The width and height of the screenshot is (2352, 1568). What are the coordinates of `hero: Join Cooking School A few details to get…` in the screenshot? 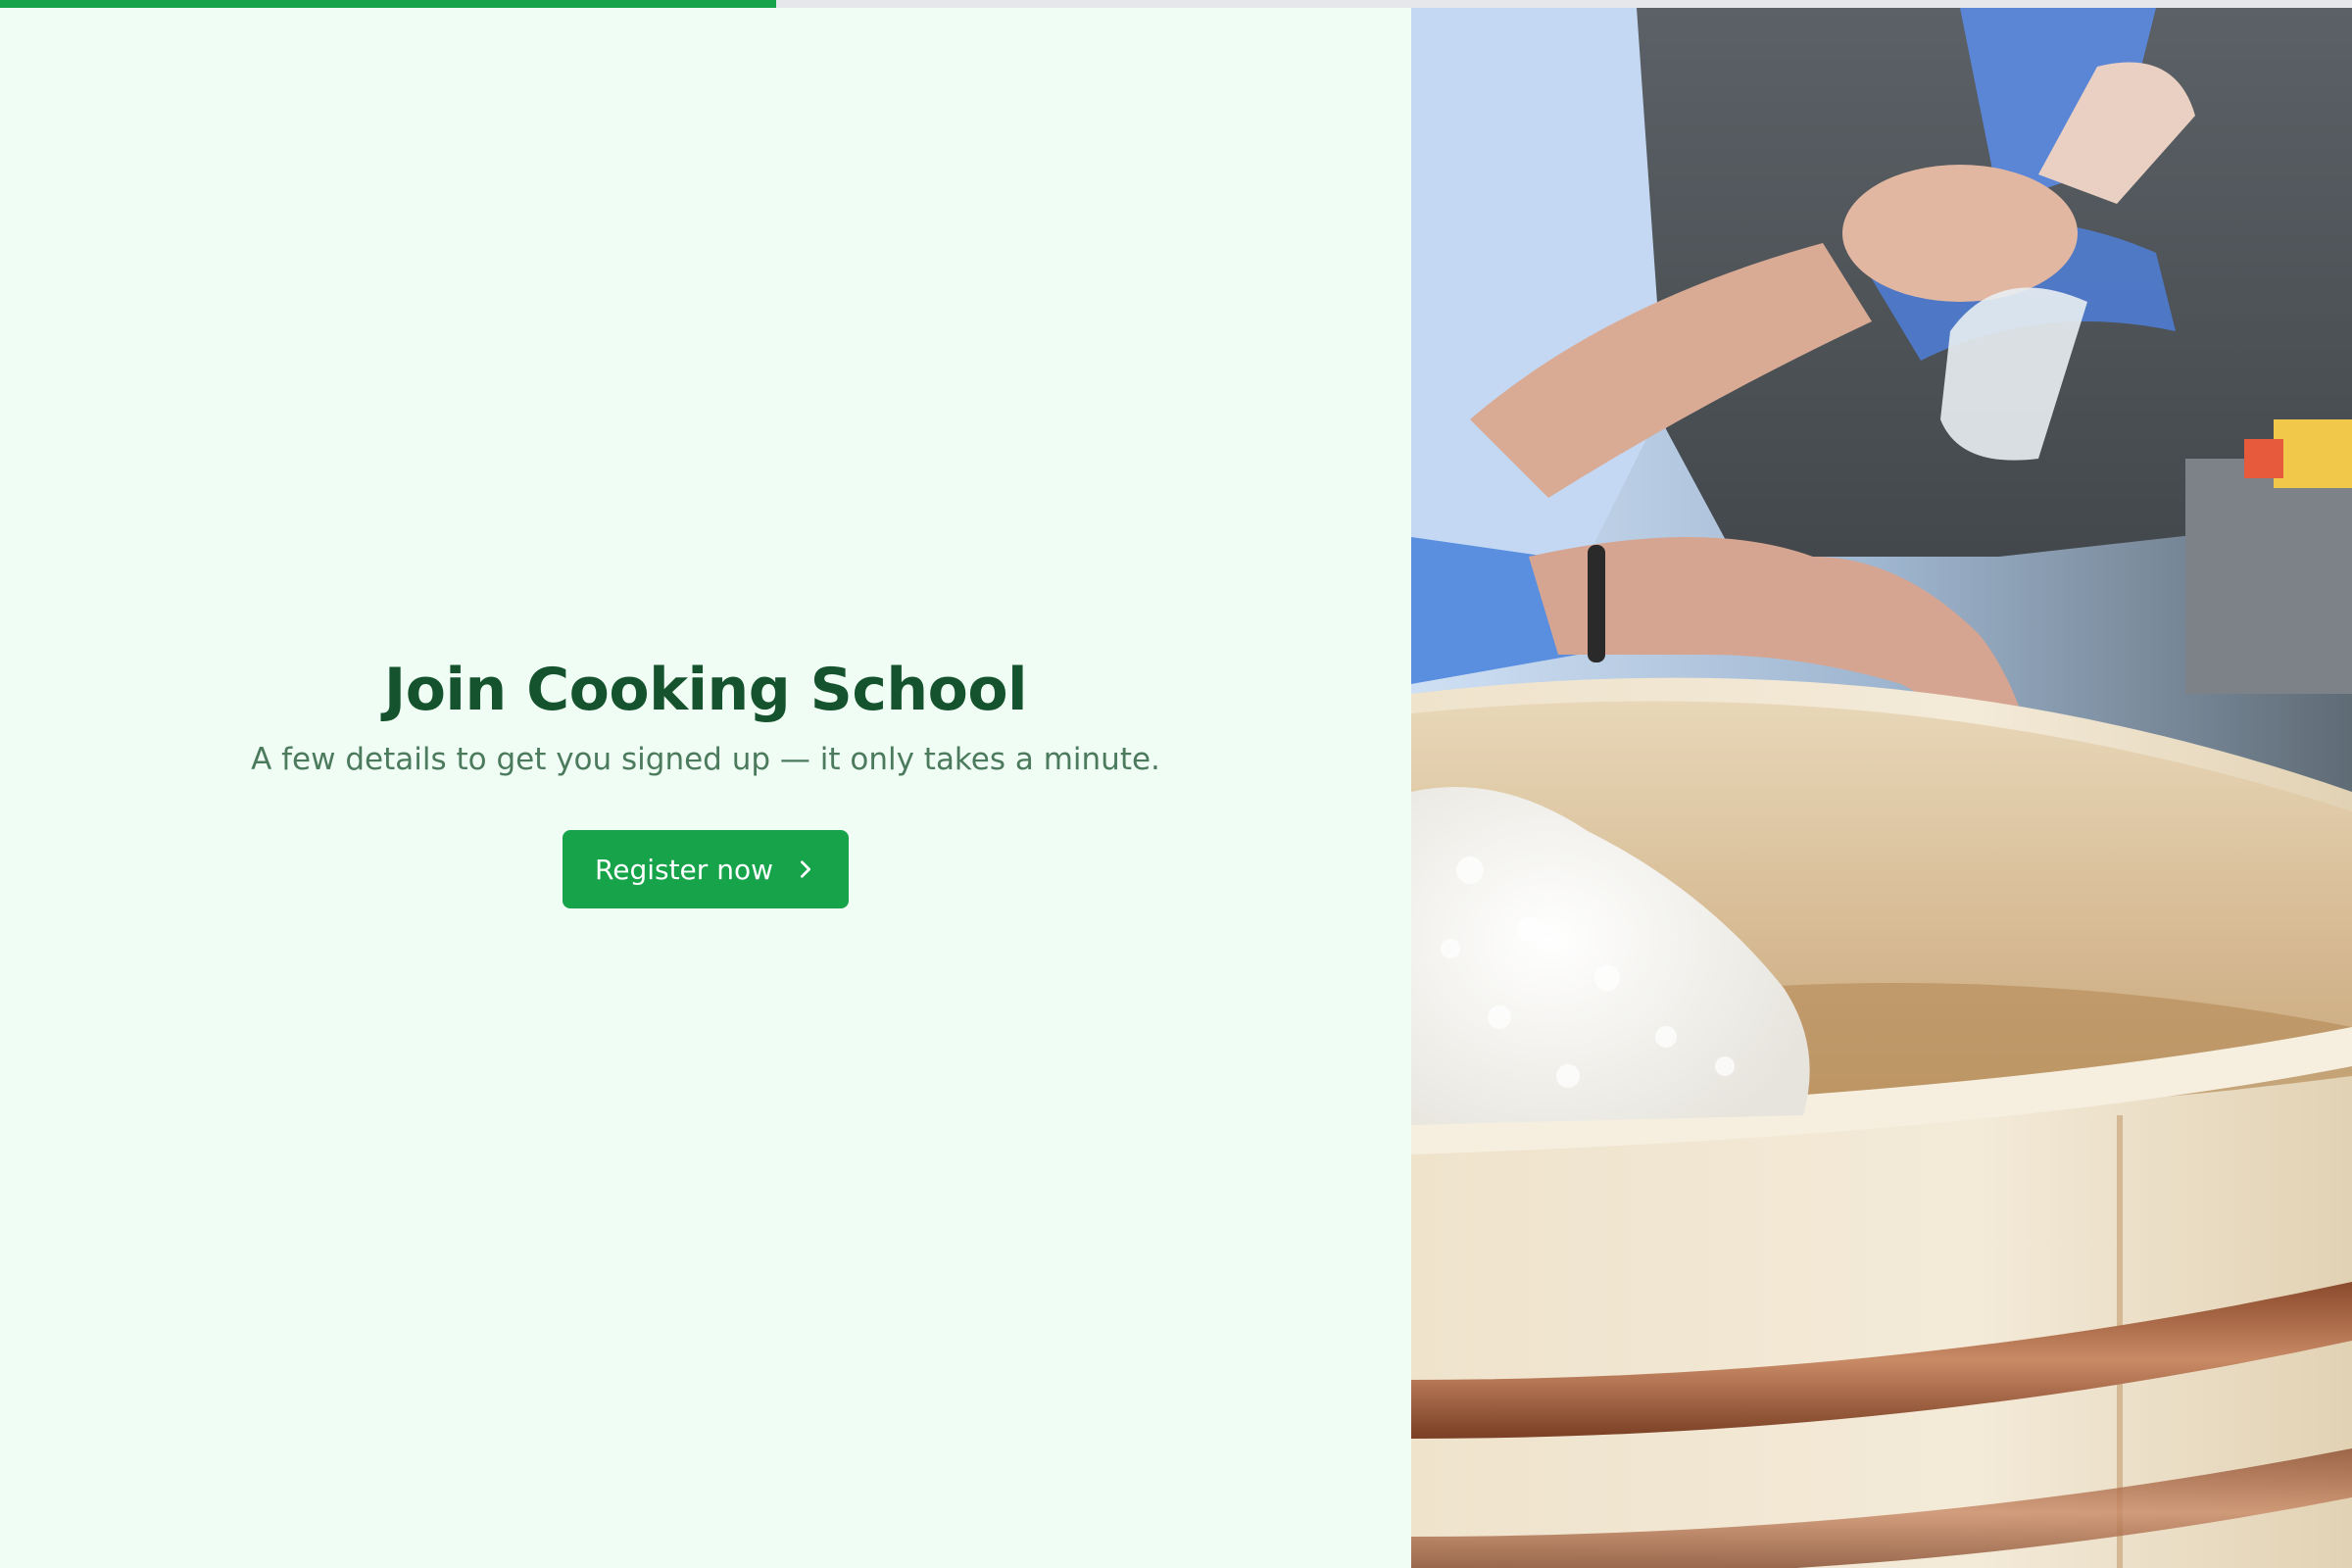 It's located at (705, 779).